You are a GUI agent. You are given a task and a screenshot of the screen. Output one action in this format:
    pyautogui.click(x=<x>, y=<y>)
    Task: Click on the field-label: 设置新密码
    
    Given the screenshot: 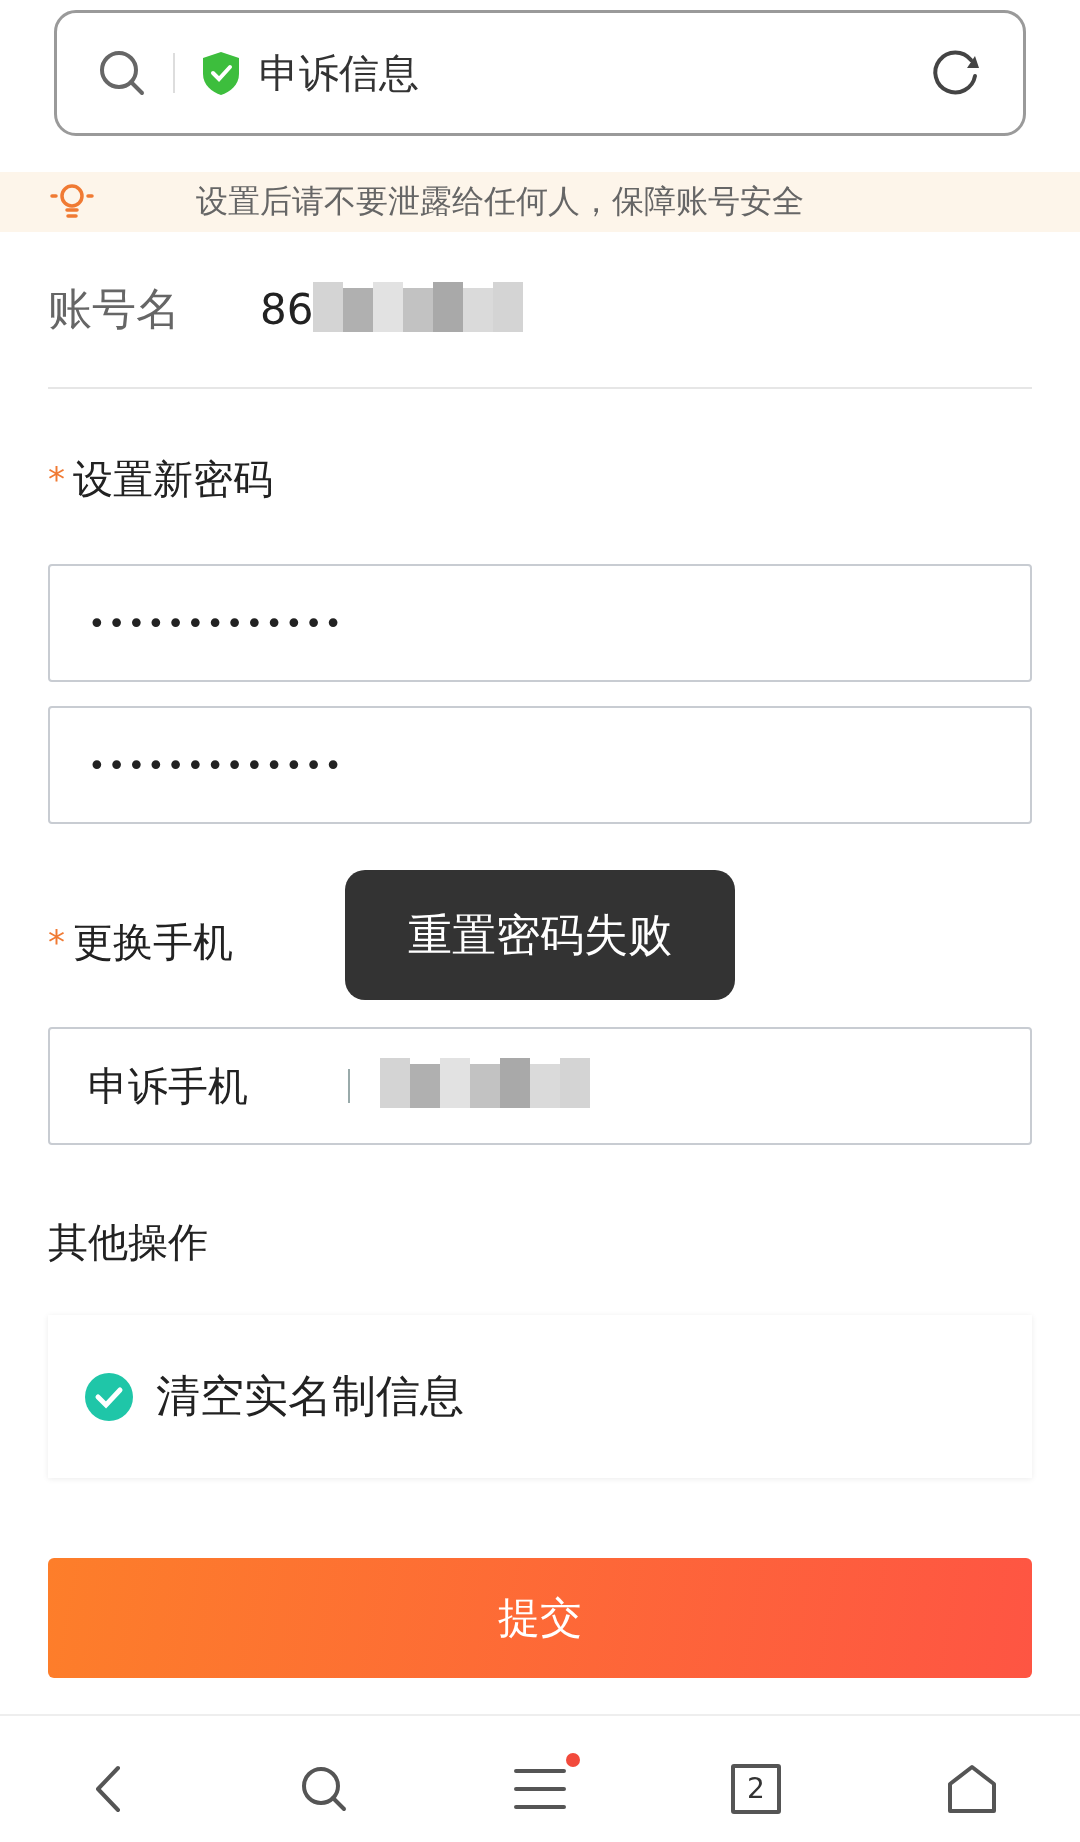 What is the action you would take?
    pyautogui.click(x=173, y=479)
    